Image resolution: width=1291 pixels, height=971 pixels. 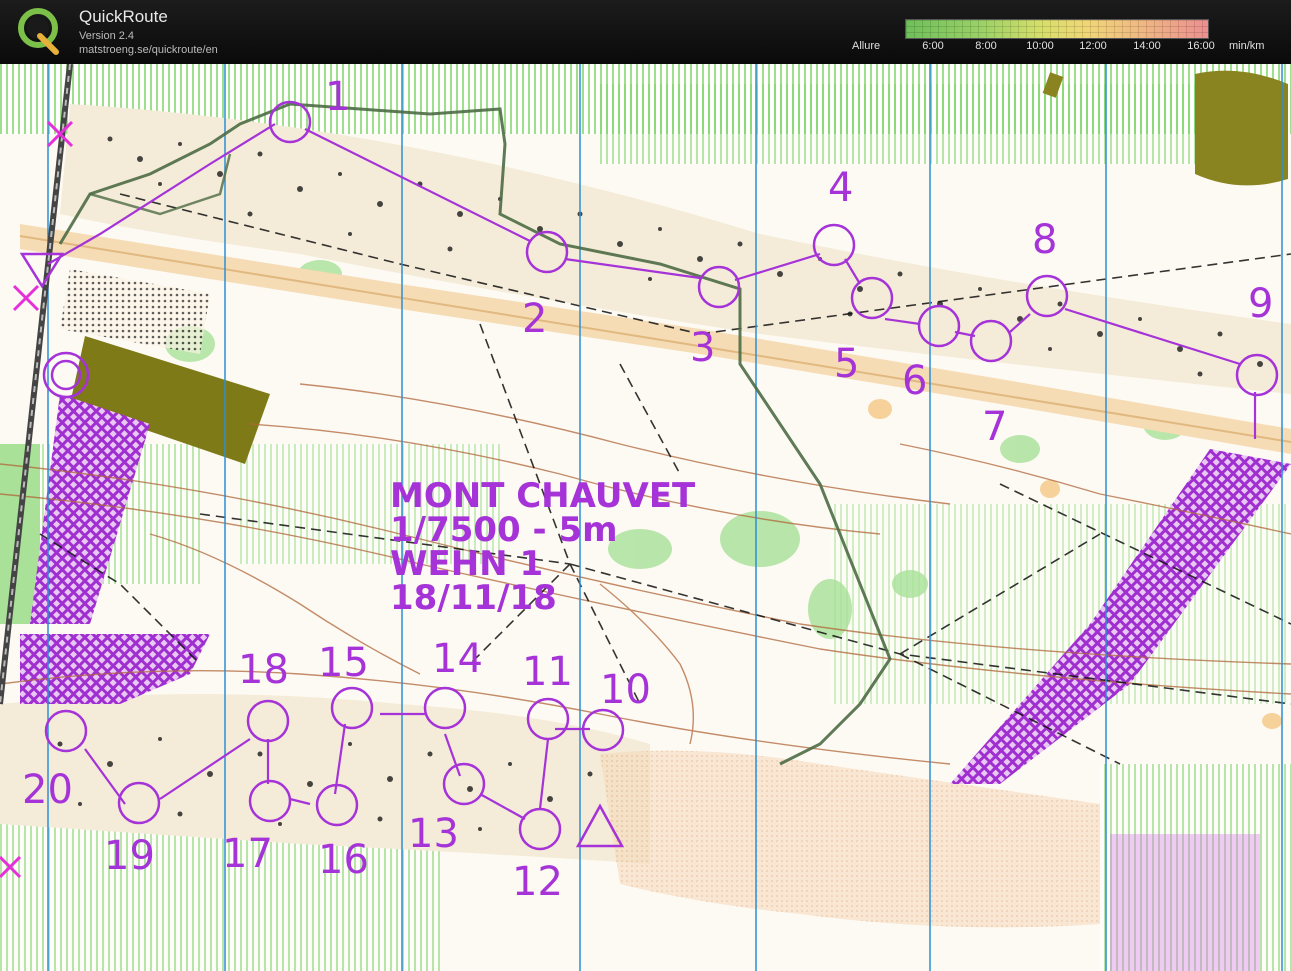 What do you see at coordinates (247, 854) in the screenshot?
I see `control-number: 17` at bounding box center [247, 854].